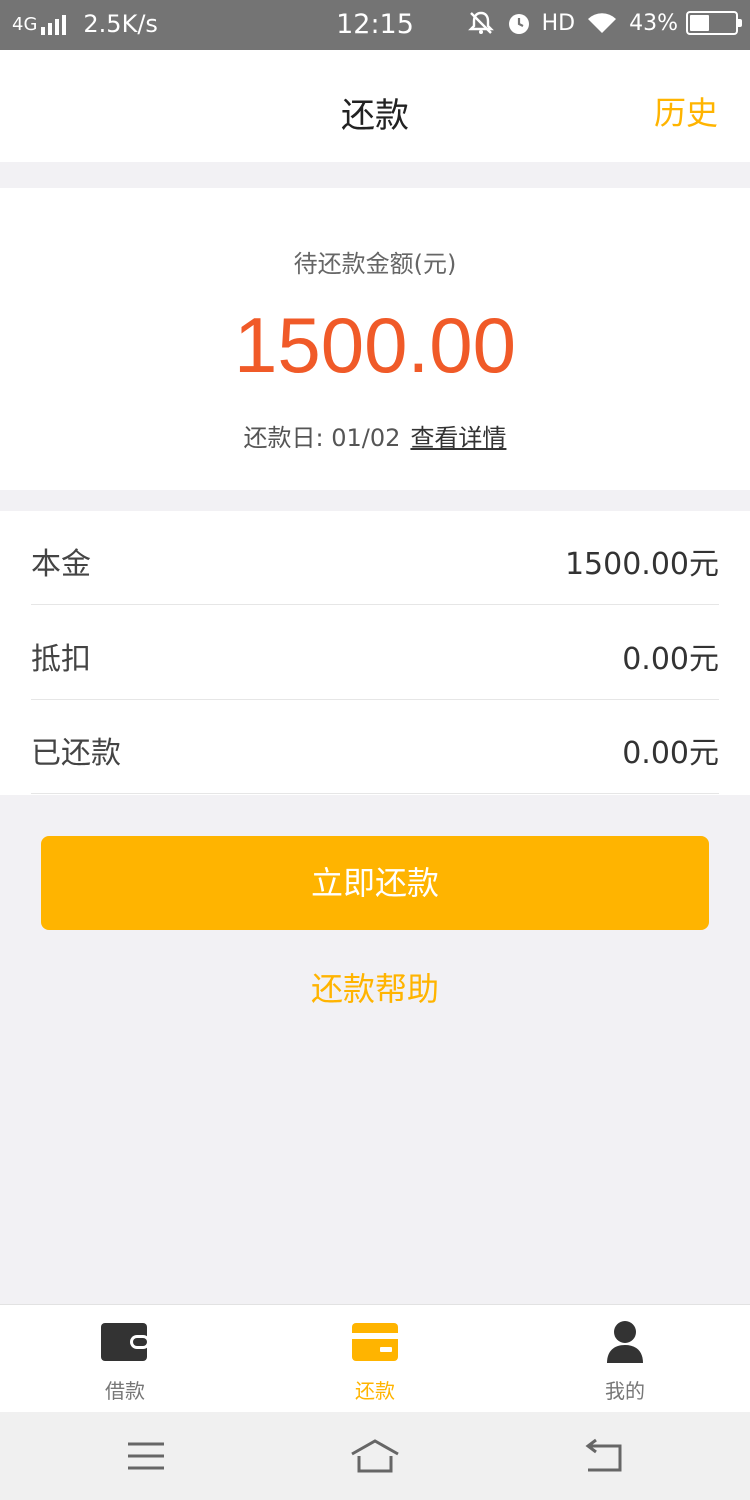  I want to click on bottom-tab-bar: 借款 还款 我的, so click(375, 1358).